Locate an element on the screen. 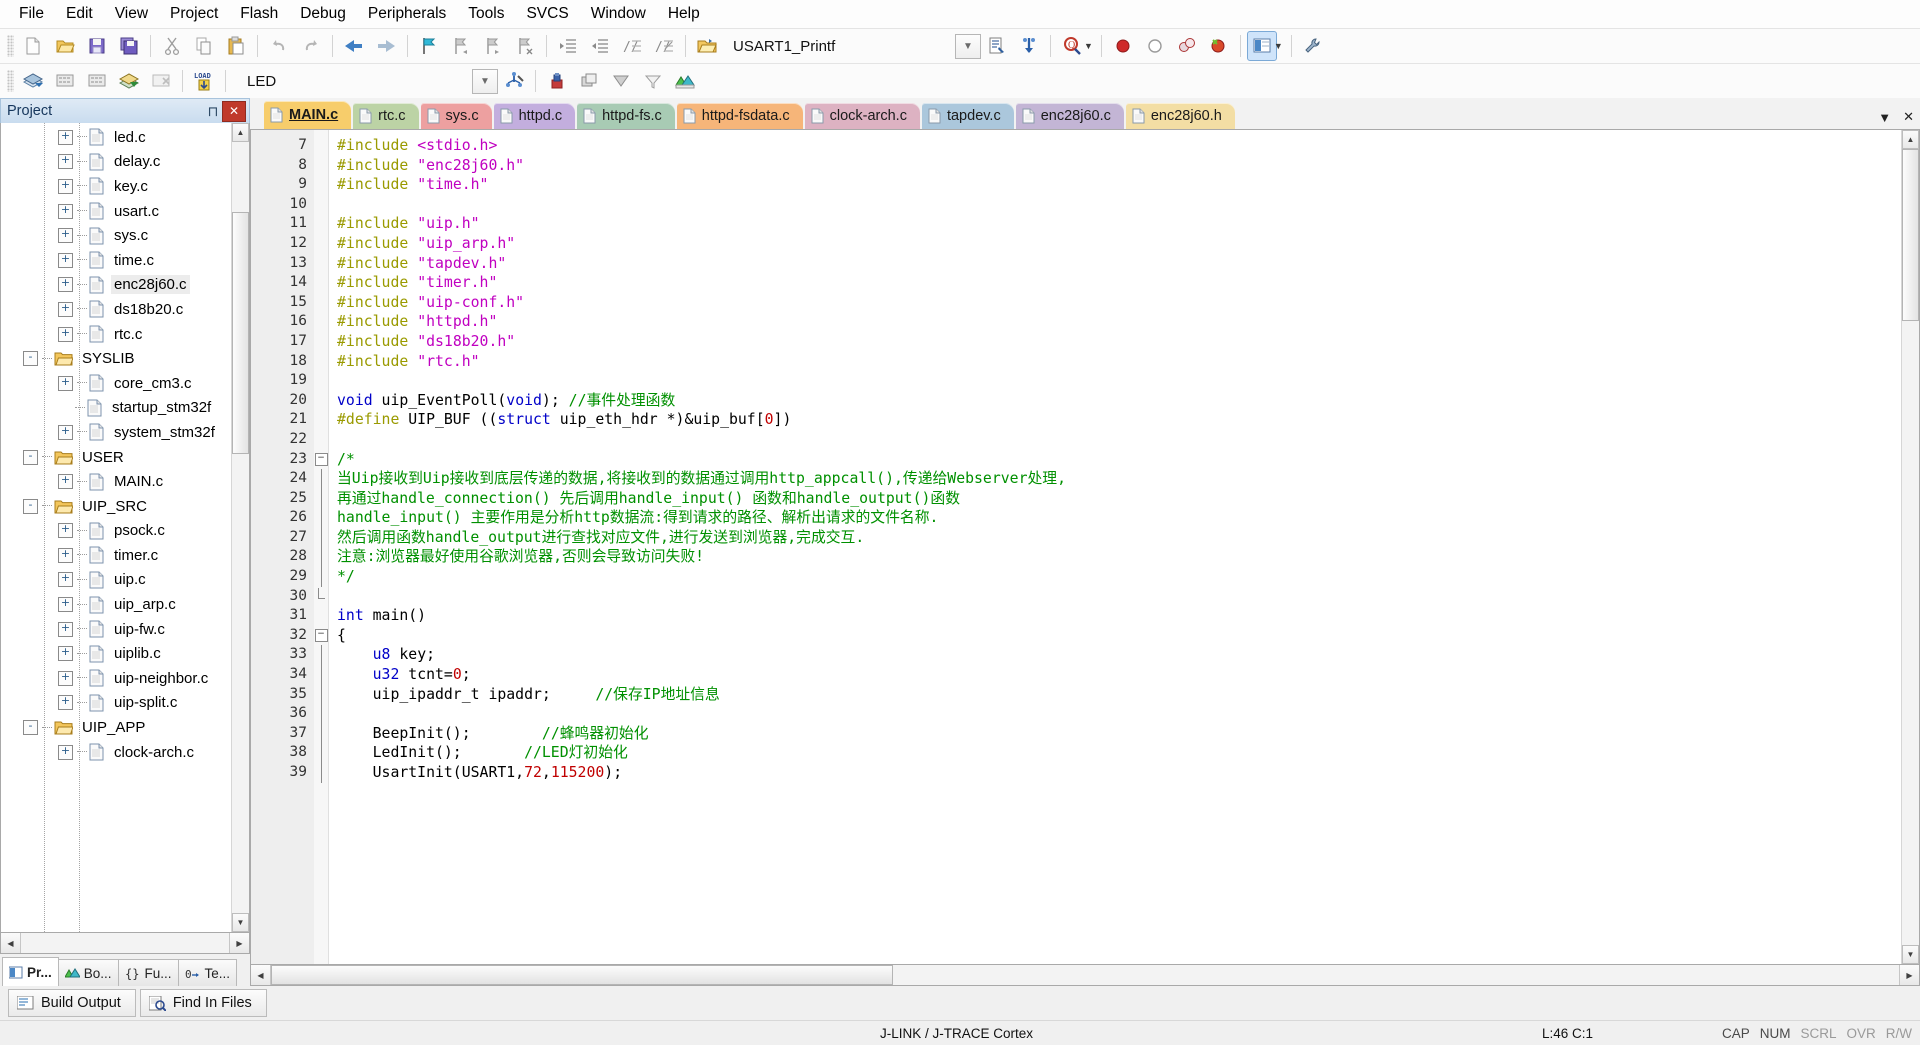 This screenshot has width=1920, height=1045. outdent-icon is located at coordinates (600, 46).